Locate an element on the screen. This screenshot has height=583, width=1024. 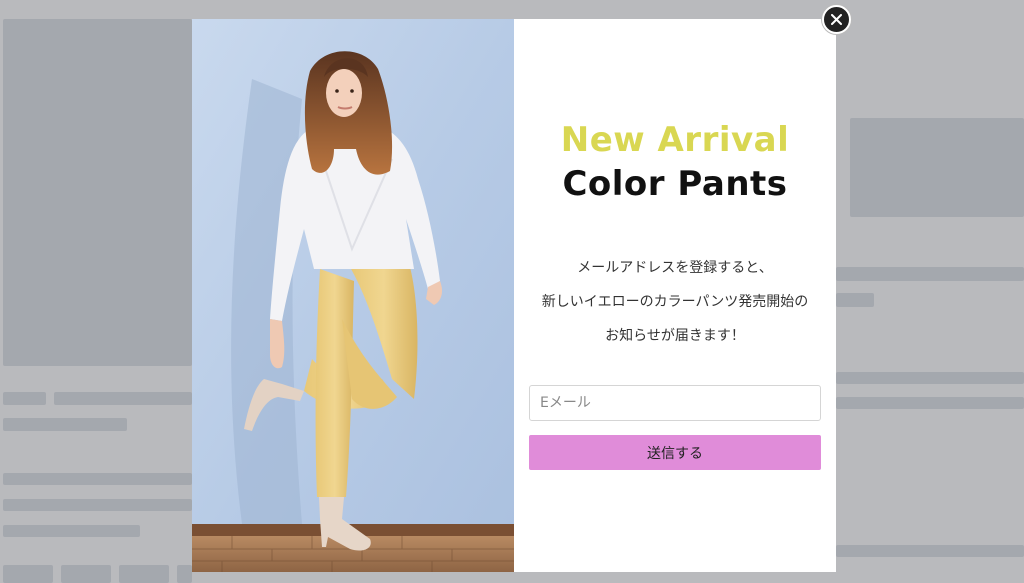
bg-hero-block is located at coordinates (97, 192).